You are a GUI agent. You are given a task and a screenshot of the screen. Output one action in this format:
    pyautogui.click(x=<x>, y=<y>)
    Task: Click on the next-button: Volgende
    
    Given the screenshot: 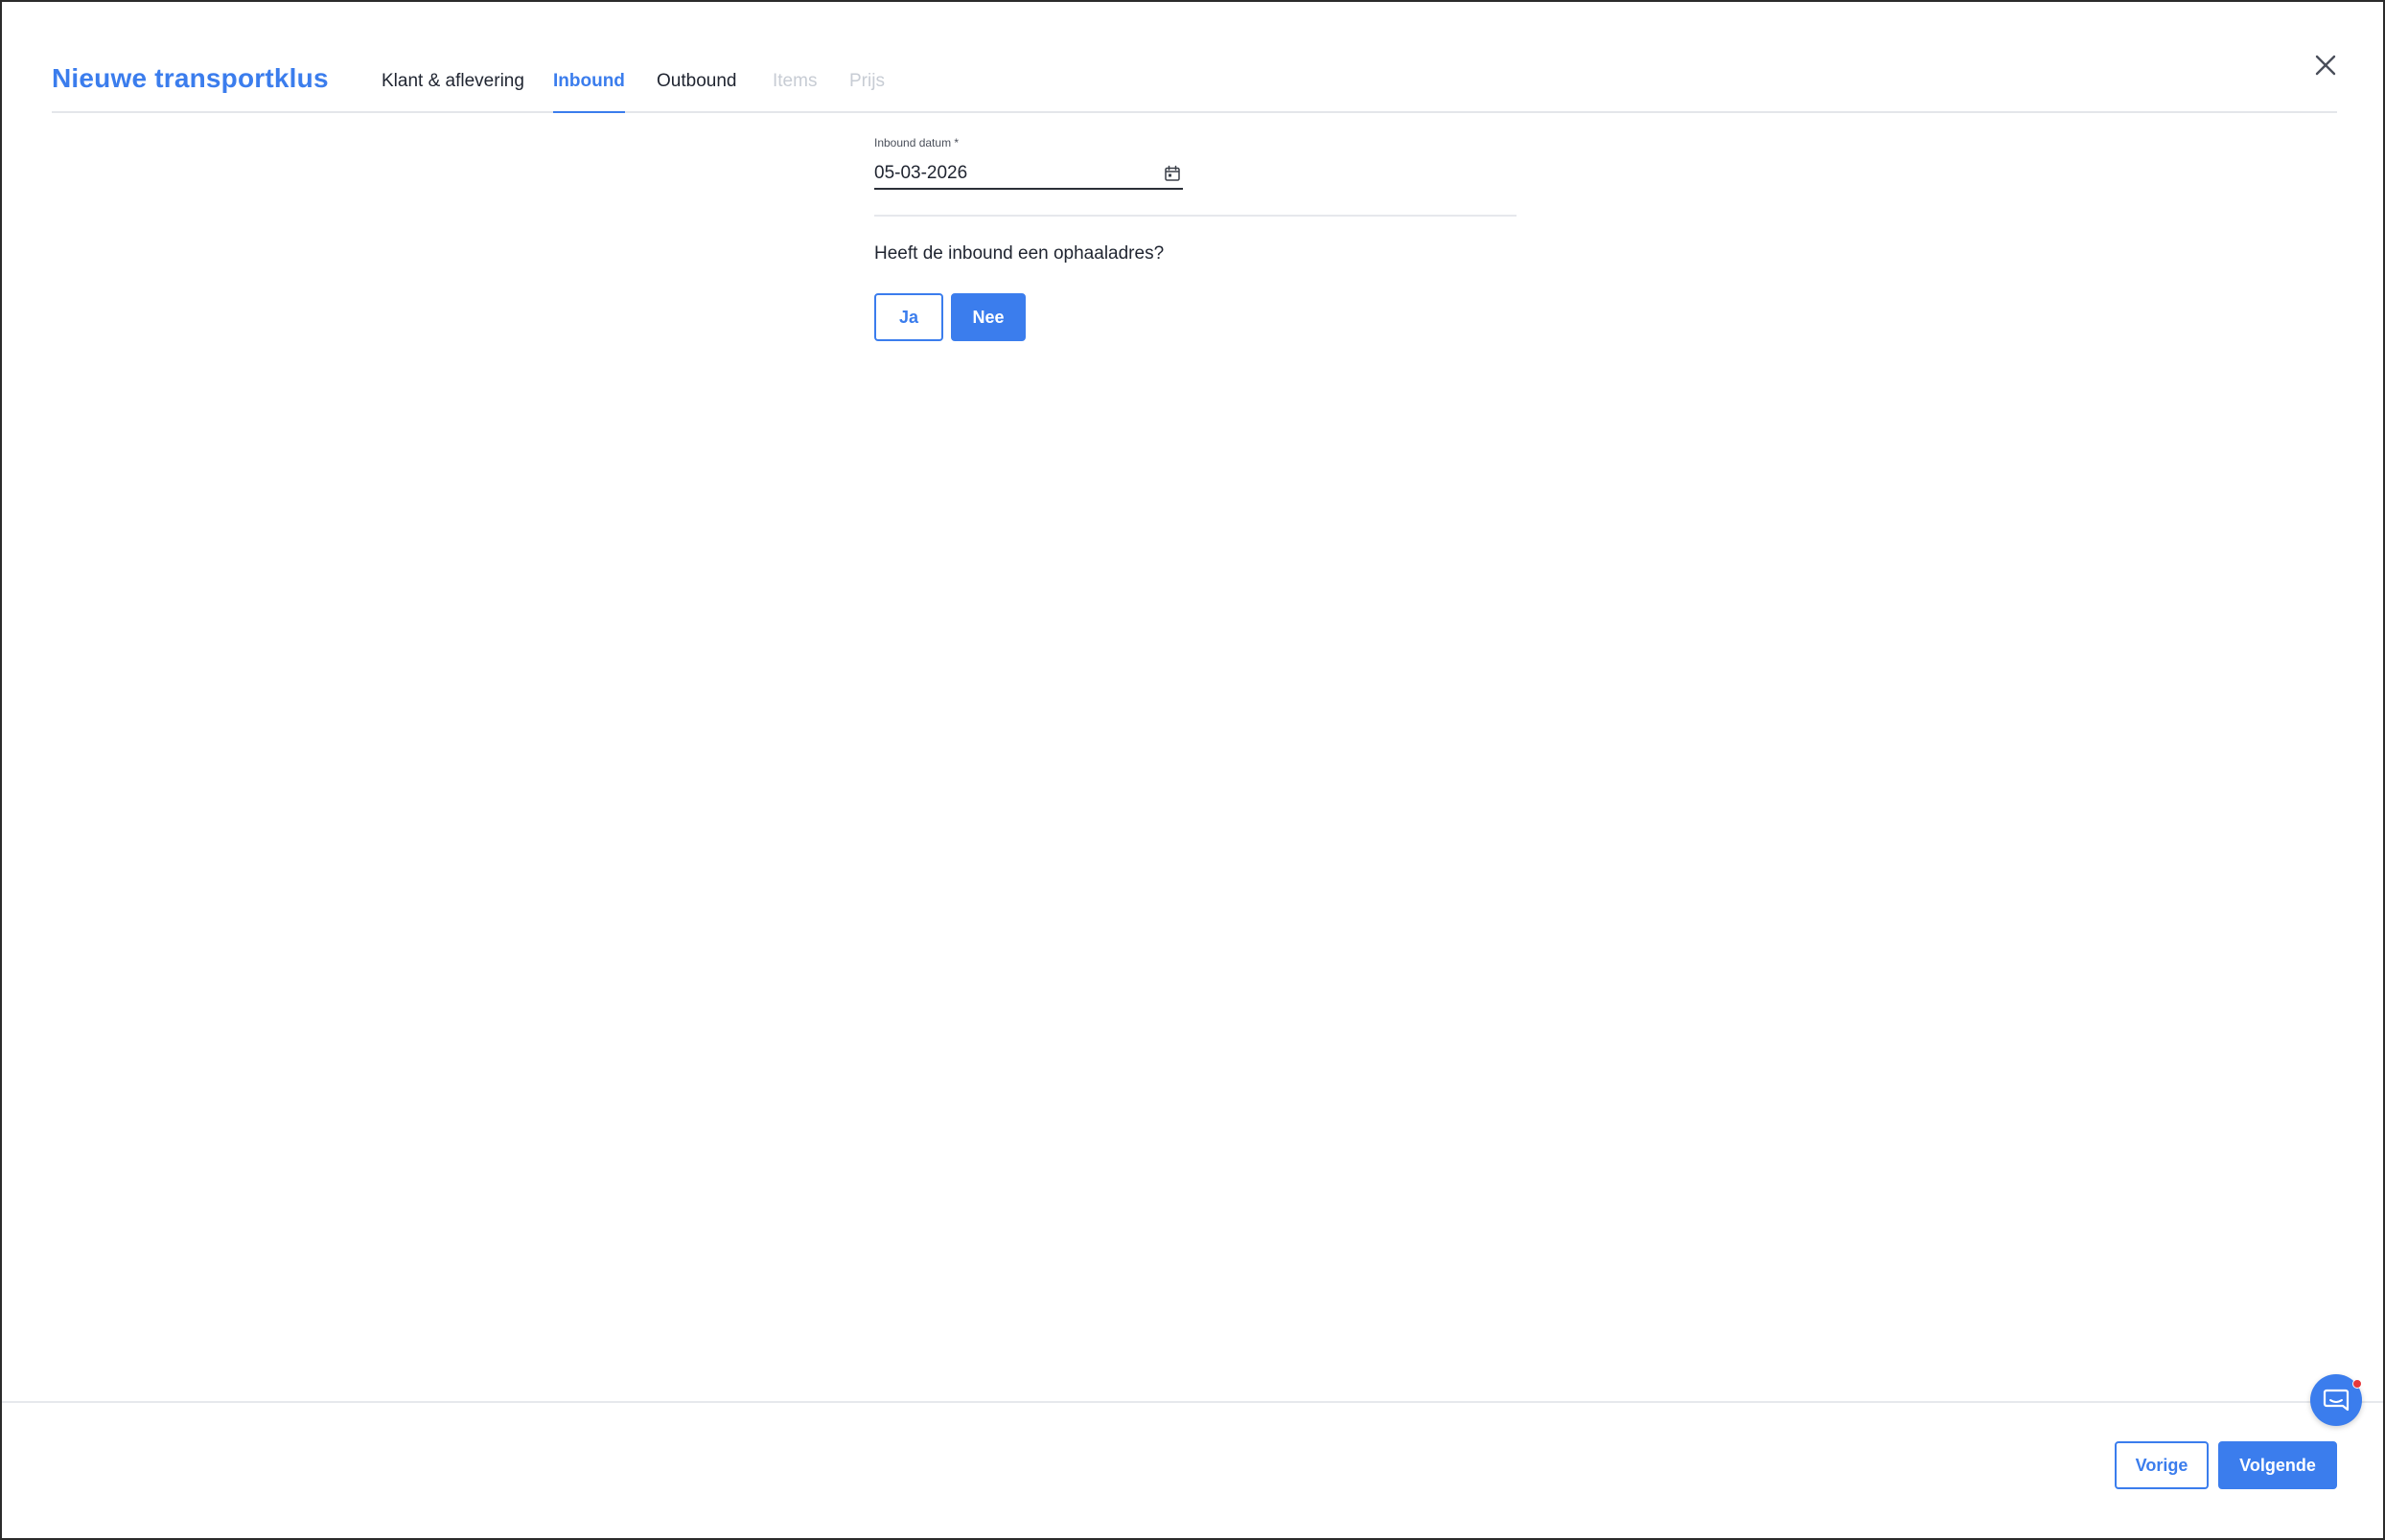 What is the action you would take?
    pyautogui.click(x=2278, y=1465)
    